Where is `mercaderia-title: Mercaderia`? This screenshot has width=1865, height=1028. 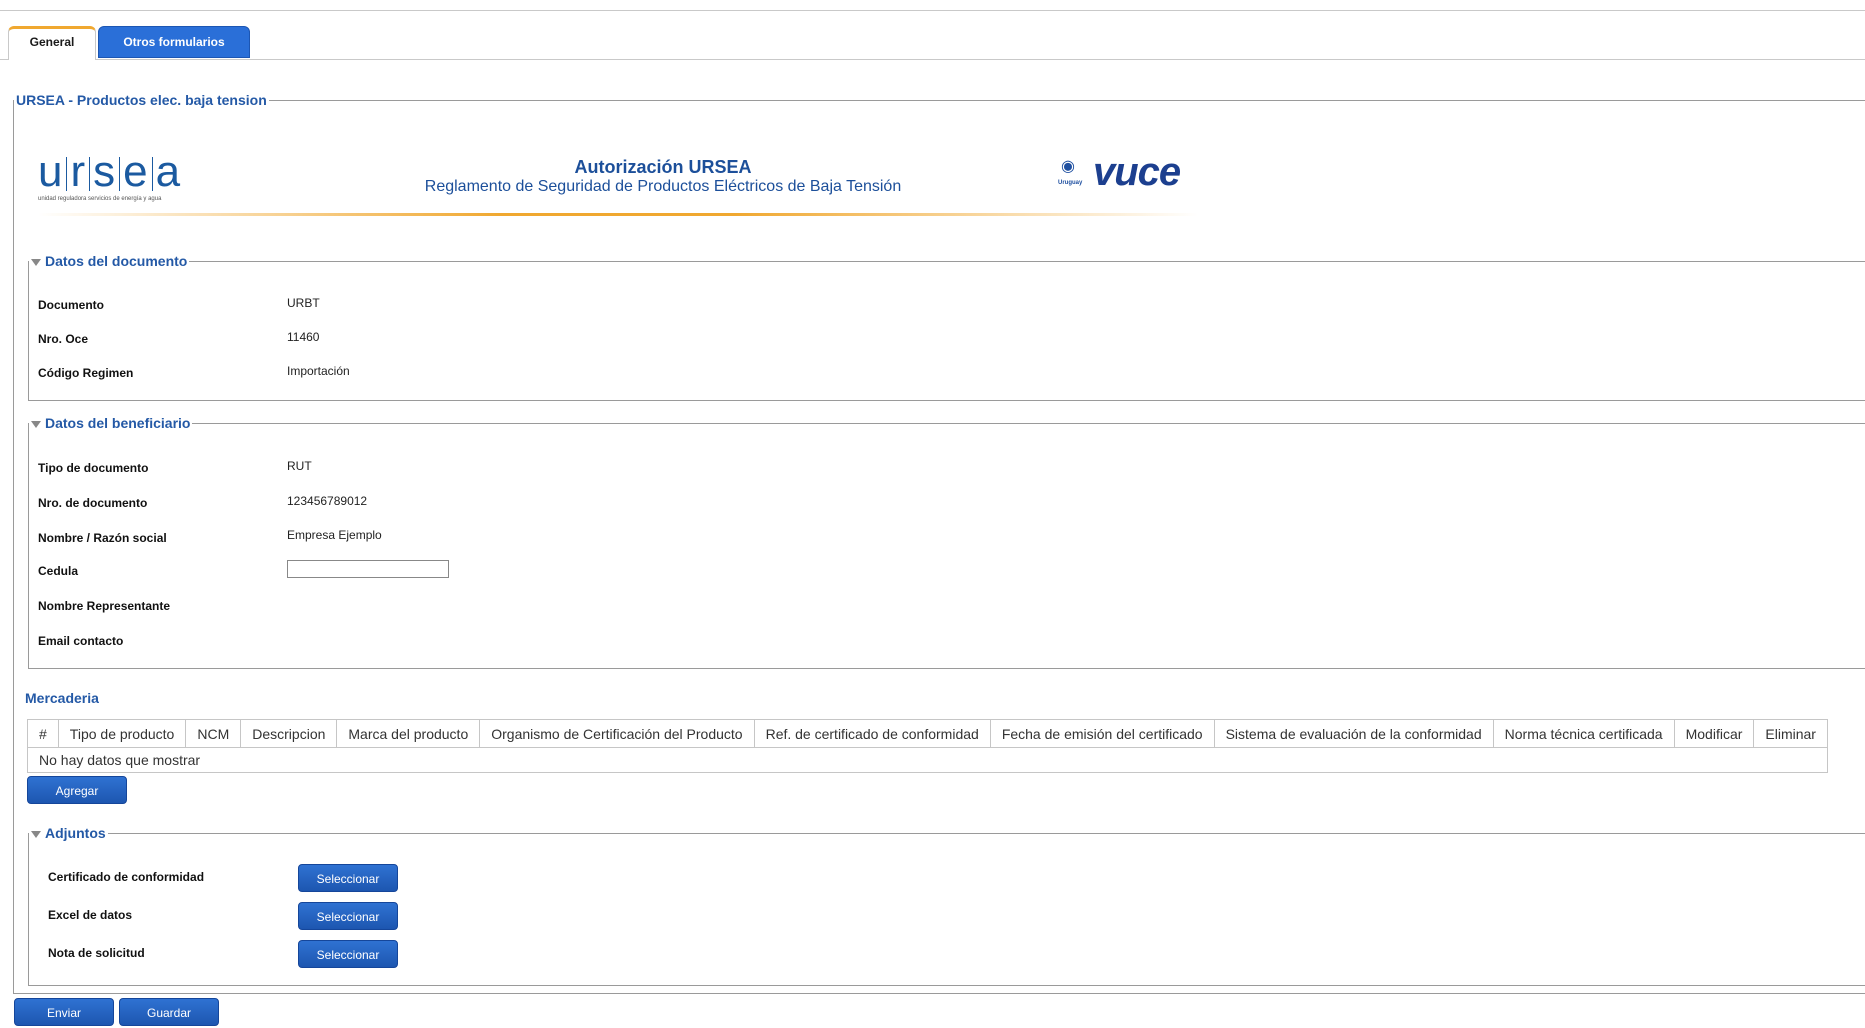 mercaderia-title: Mercaderia is located at coordinates (62, 698).